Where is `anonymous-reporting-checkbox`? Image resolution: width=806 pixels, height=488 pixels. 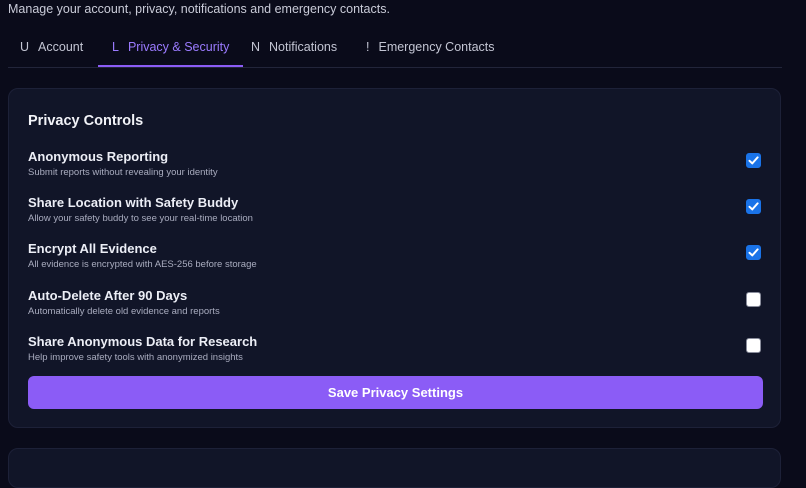 anonymous-reporting-checkbox is located at coordinates (753, 160).